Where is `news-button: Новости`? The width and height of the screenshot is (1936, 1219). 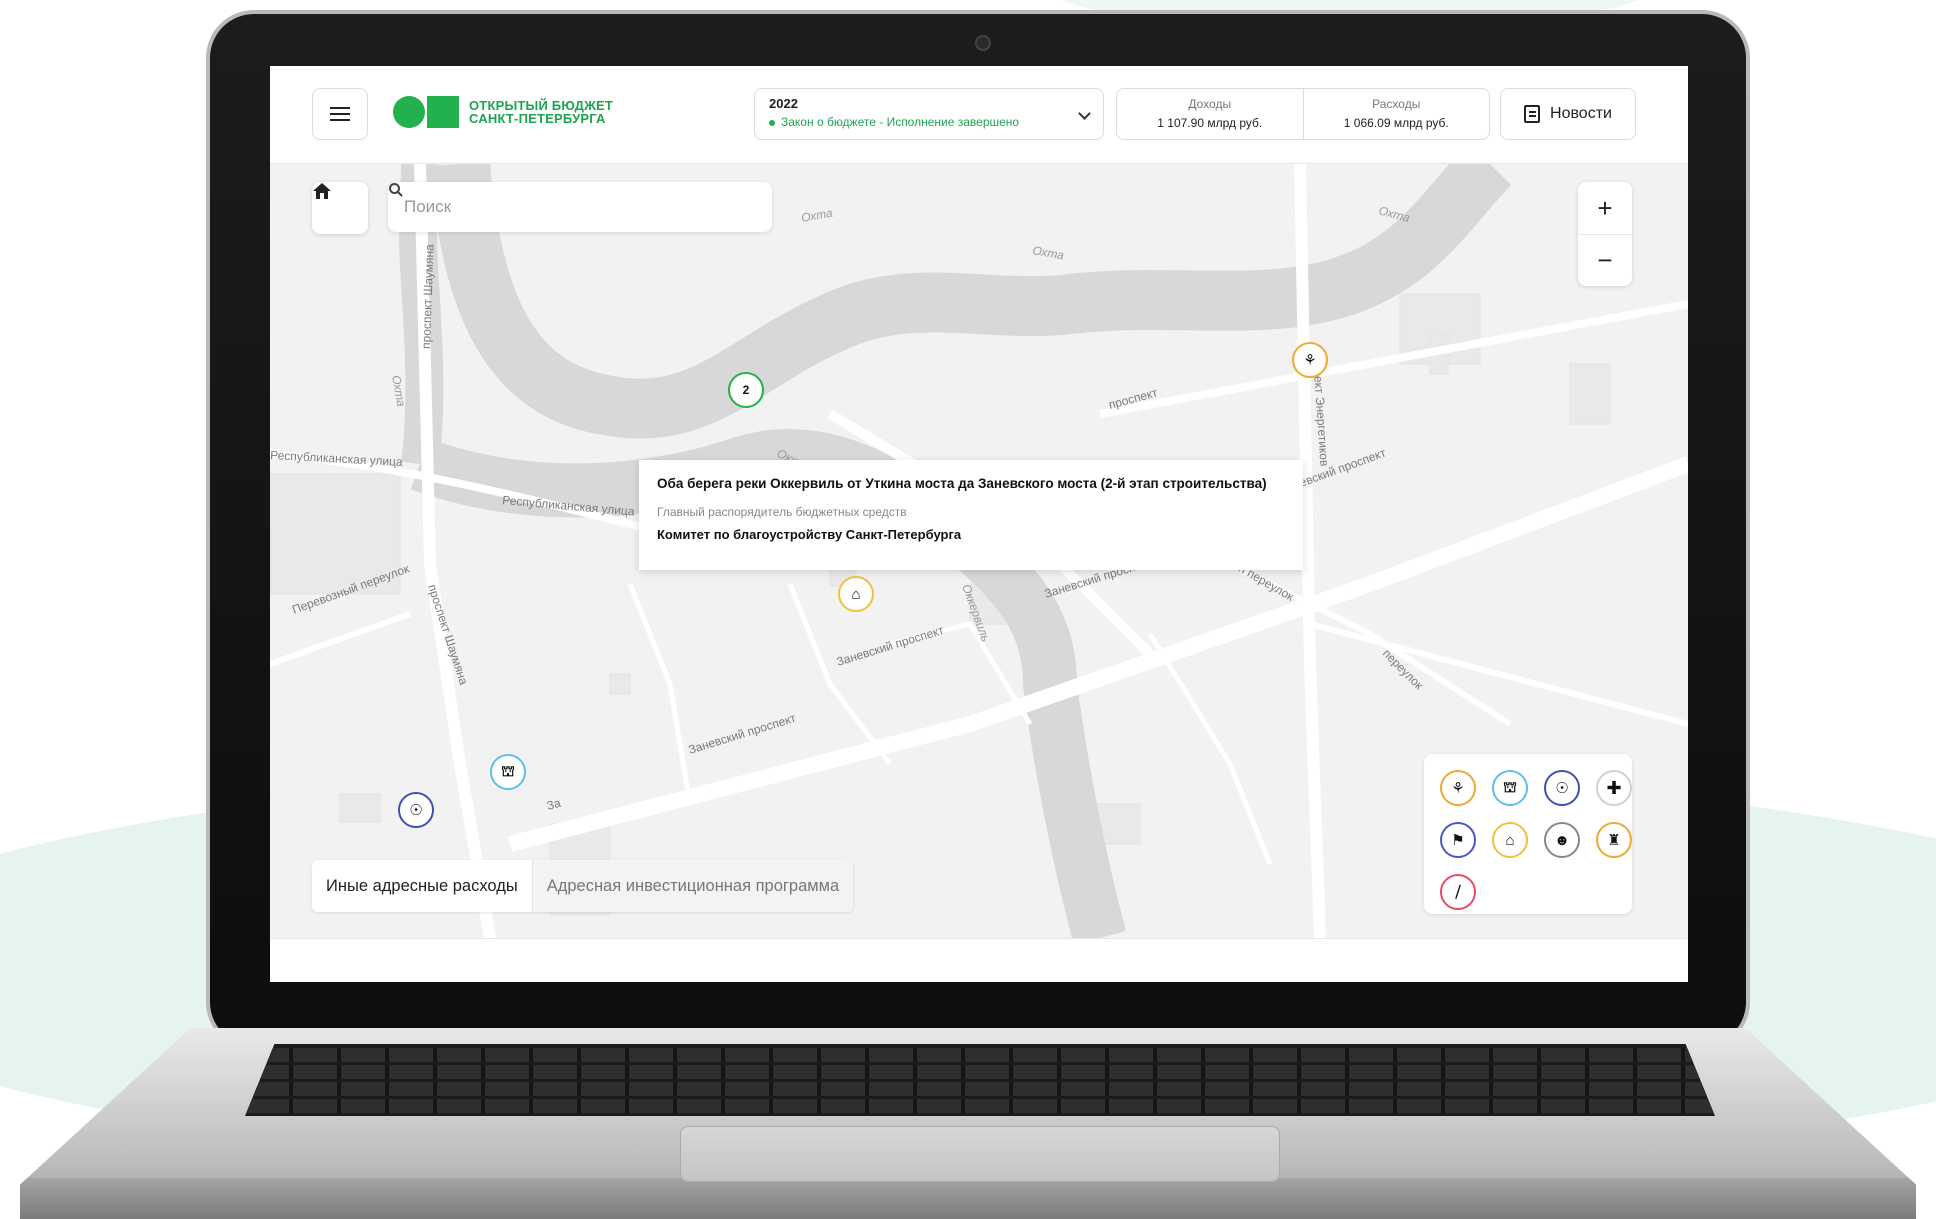 news-button: Новости is located at coordinates (1568, 114).